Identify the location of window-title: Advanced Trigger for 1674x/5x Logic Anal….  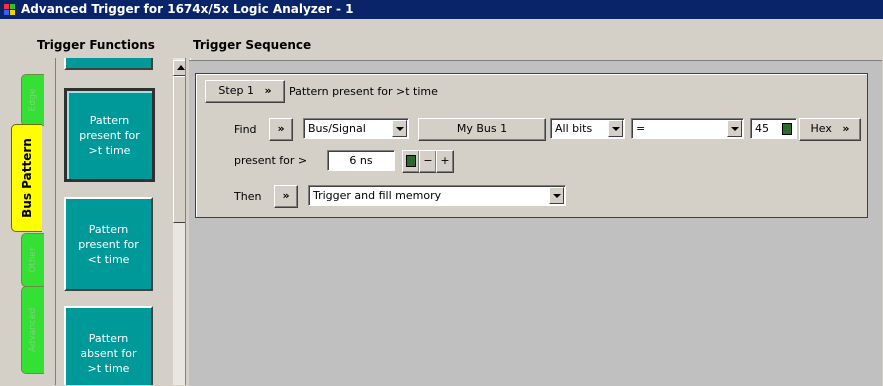
(187, 9).